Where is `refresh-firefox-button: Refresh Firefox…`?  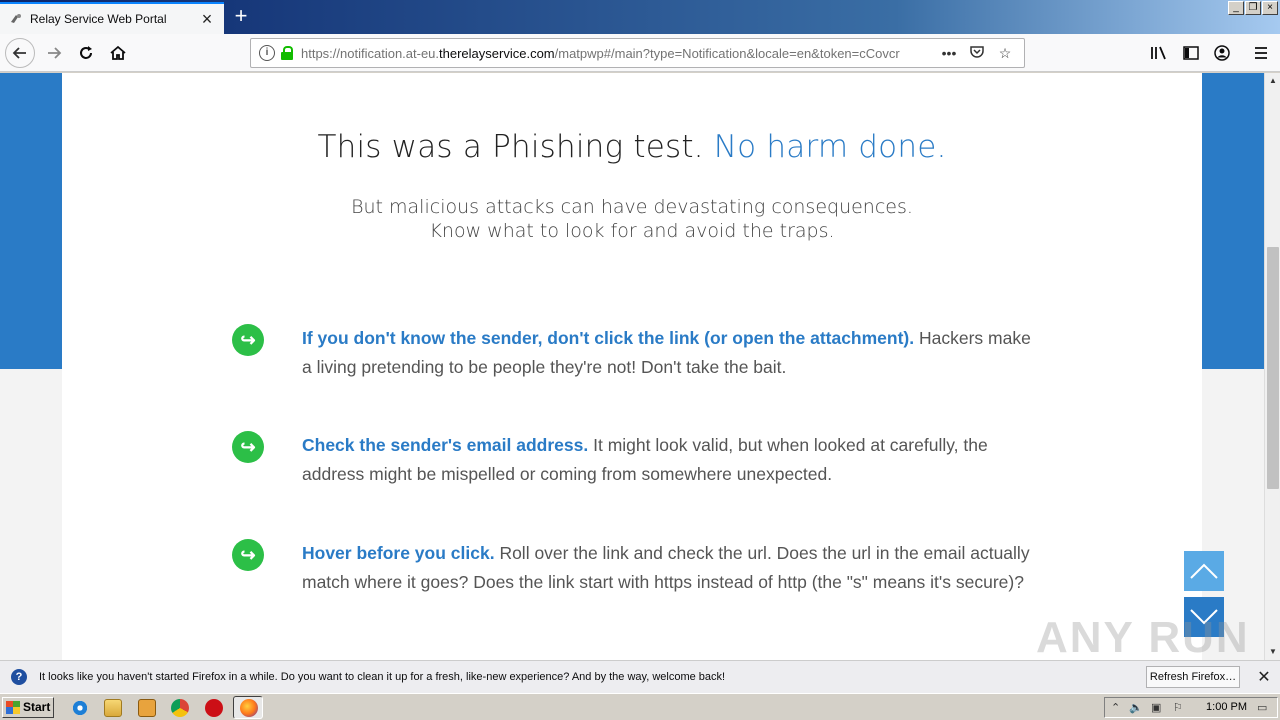
refresh-firefox-button: Refresh Firefox… is located at coordinates (1193, 677).